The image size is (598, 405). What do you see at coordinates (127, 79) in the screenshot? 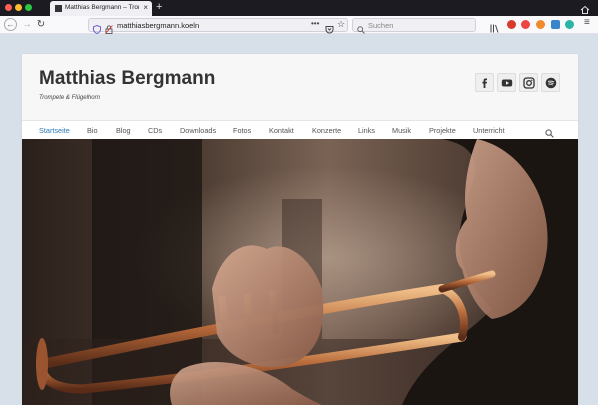
I see `site-title: Matthias Bergmann` at bounding box center [127, 79].